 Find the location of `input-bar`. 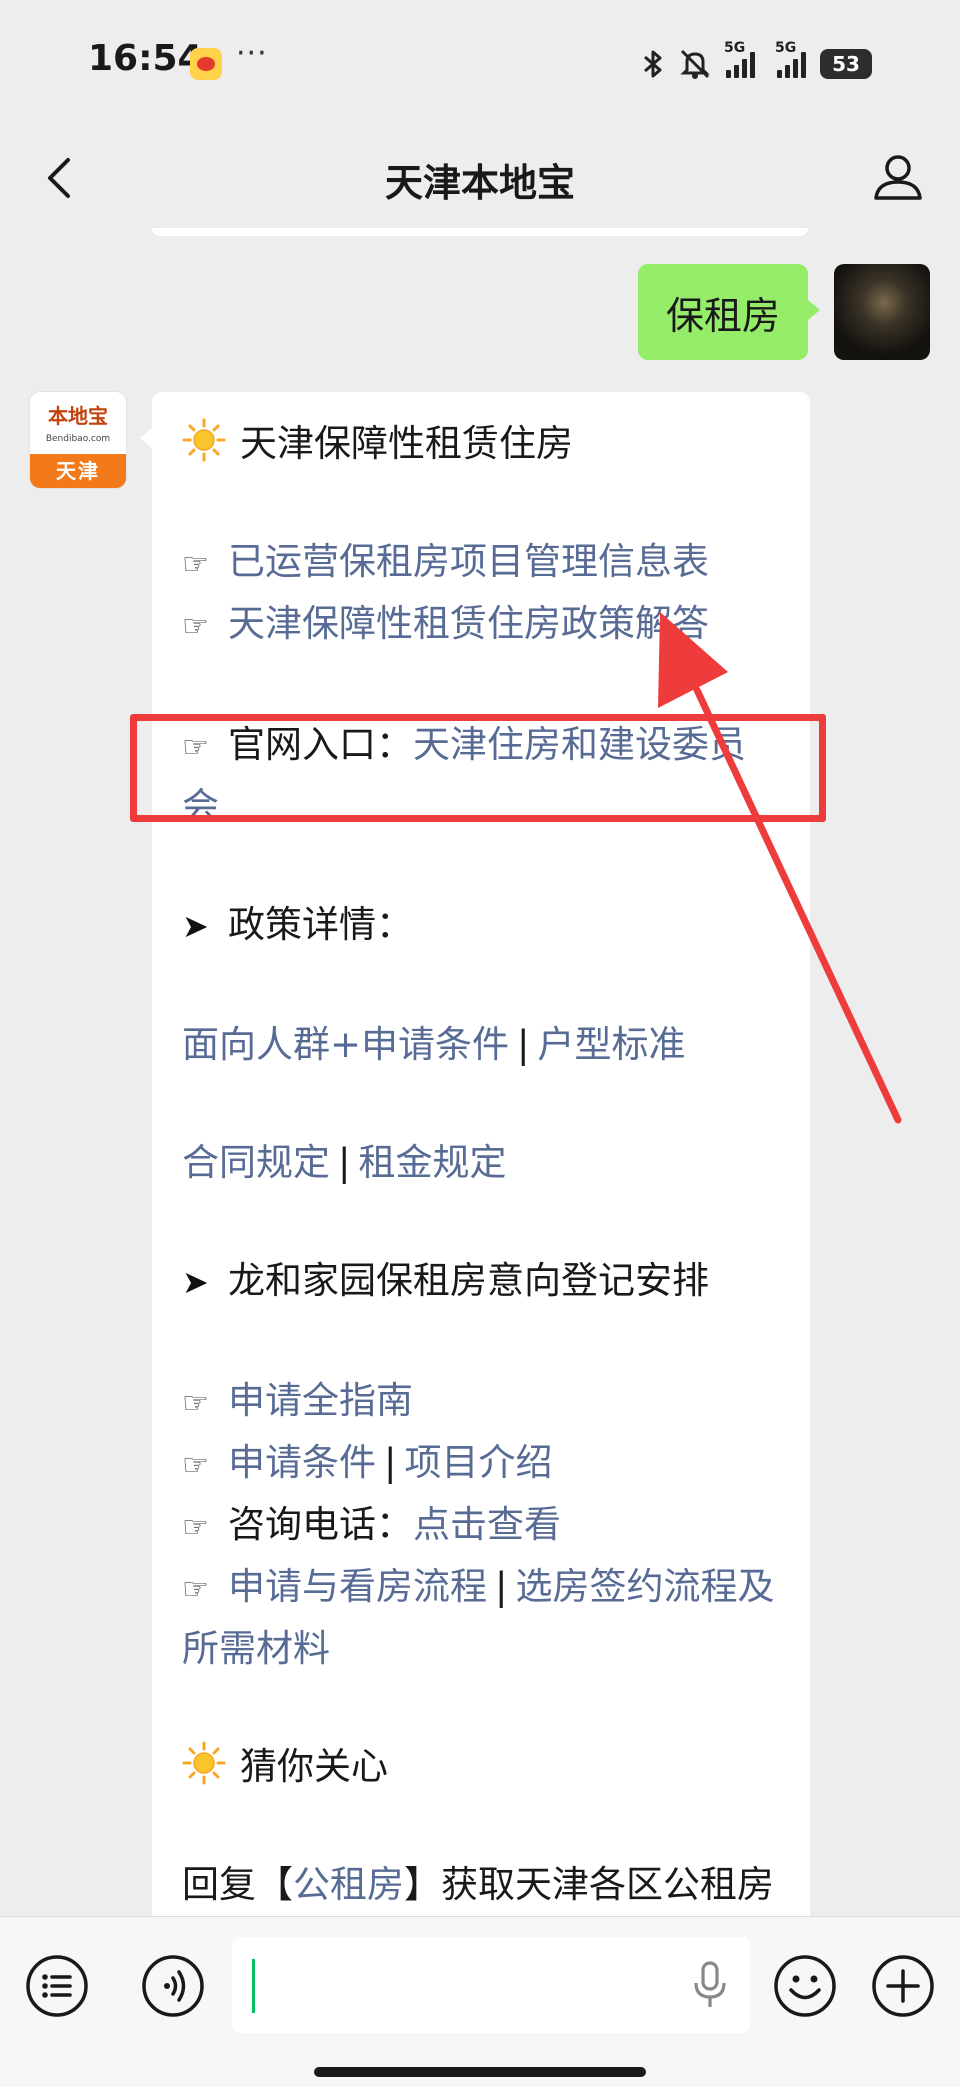

input-bar is located at coordinates (480, 2001).